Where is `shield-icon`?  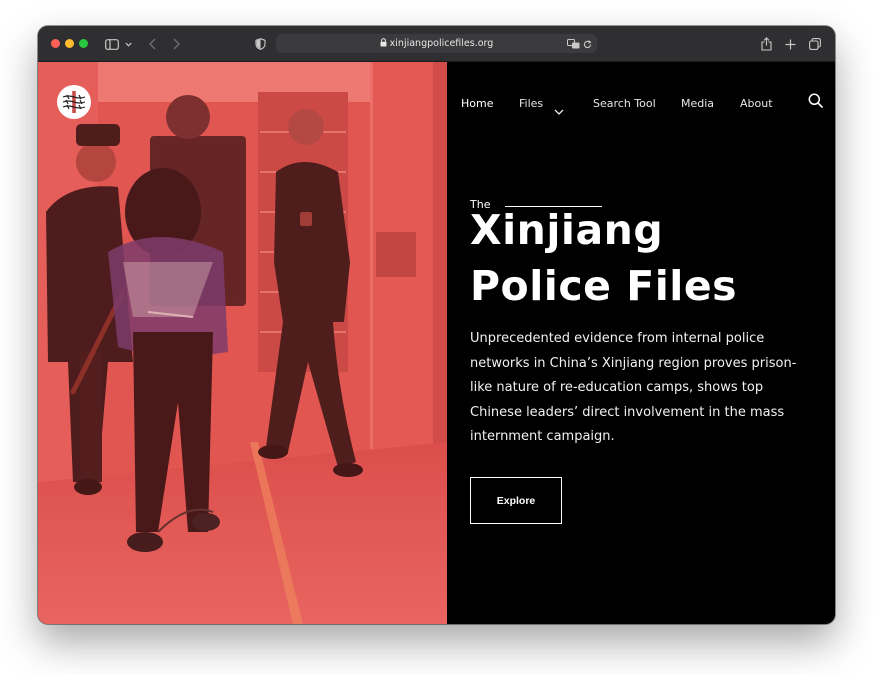 shield-icon is located at coordinates (260, 44).